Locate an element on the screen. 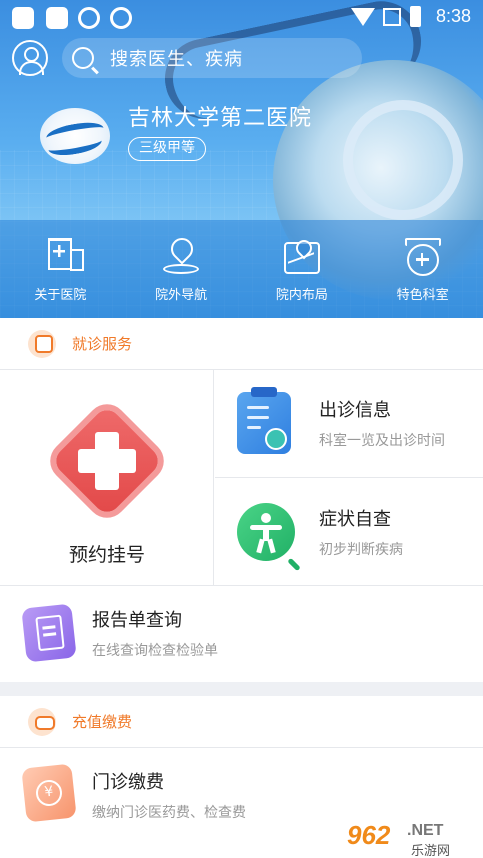 The height and width of the screenshot is (858, 483). symptom-check-subtitle: 初步判断疾病 is located at coordinates (361, 550).